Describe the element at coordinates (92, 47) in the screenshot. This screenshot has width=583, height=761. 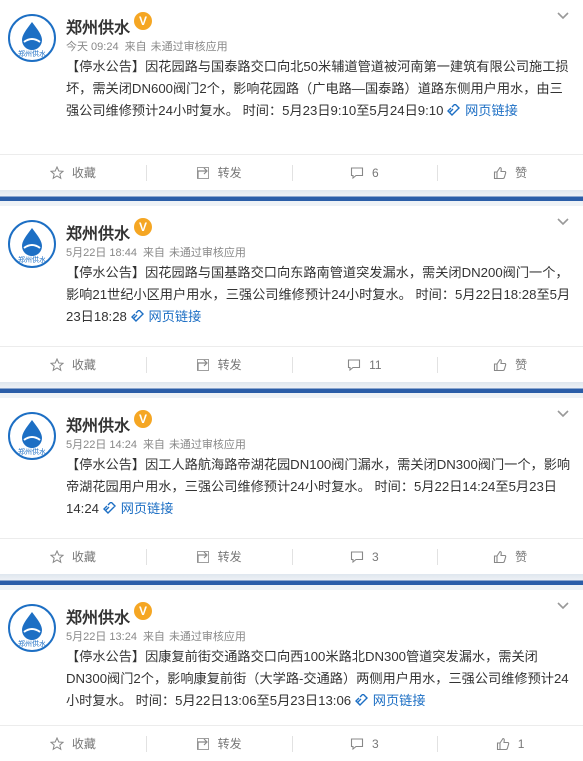
I see `post-time: 今天 09:24` at that location.